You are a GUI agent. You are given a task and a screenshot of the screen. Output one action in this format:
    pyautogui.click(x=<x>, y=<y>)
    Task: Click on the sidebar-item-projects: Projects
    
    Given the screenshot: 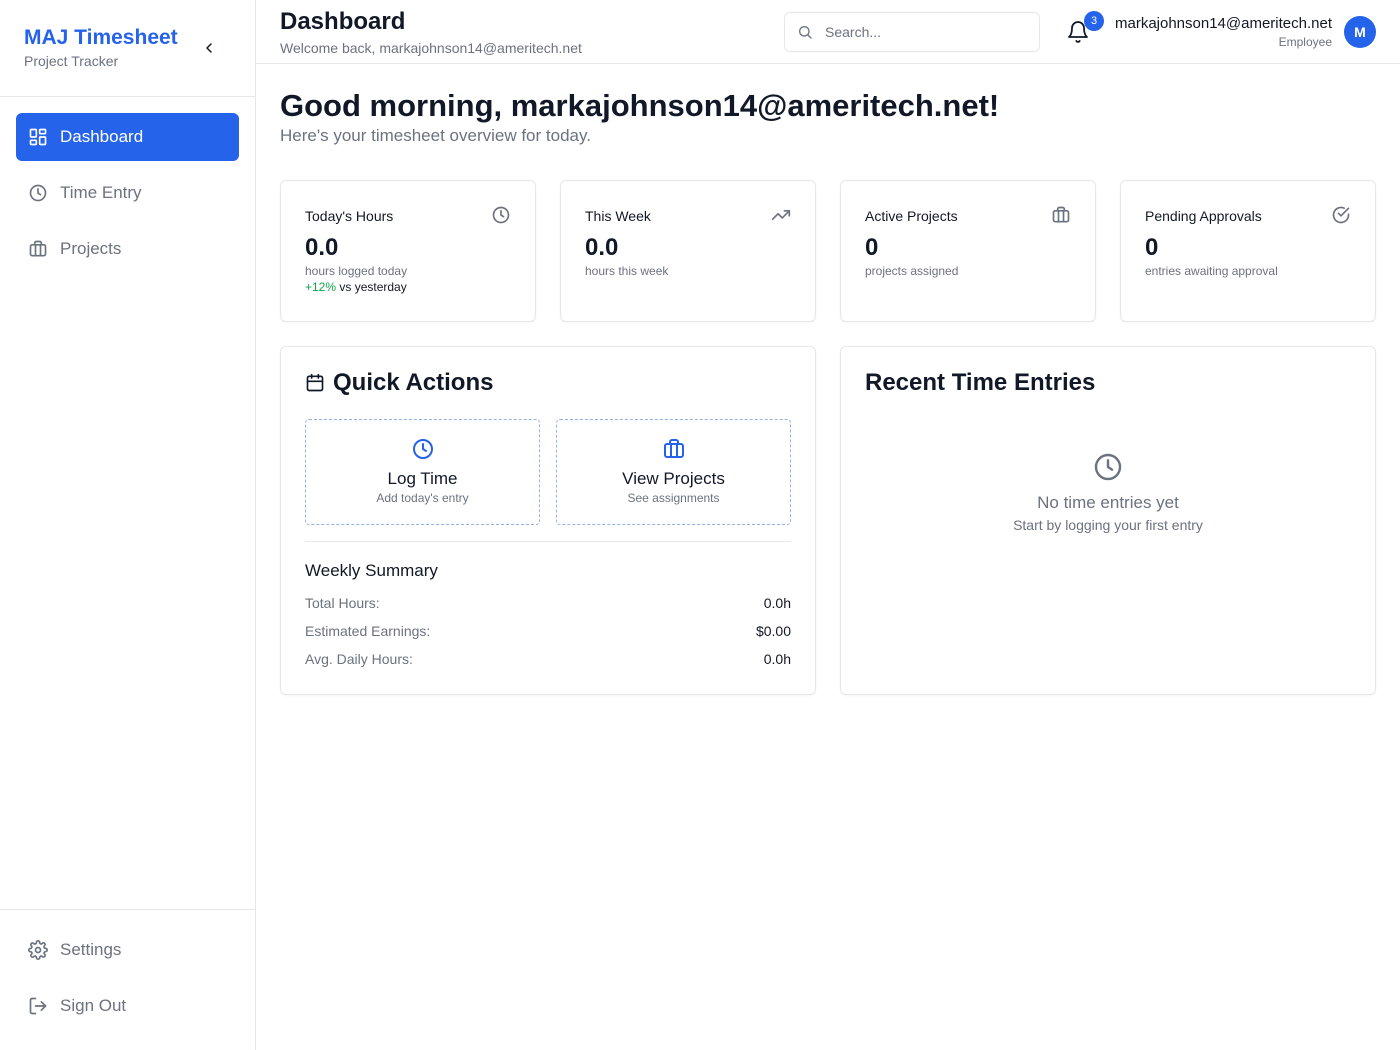 What is the action you would take?
    pyautogui.click(x=127, y=249)
    